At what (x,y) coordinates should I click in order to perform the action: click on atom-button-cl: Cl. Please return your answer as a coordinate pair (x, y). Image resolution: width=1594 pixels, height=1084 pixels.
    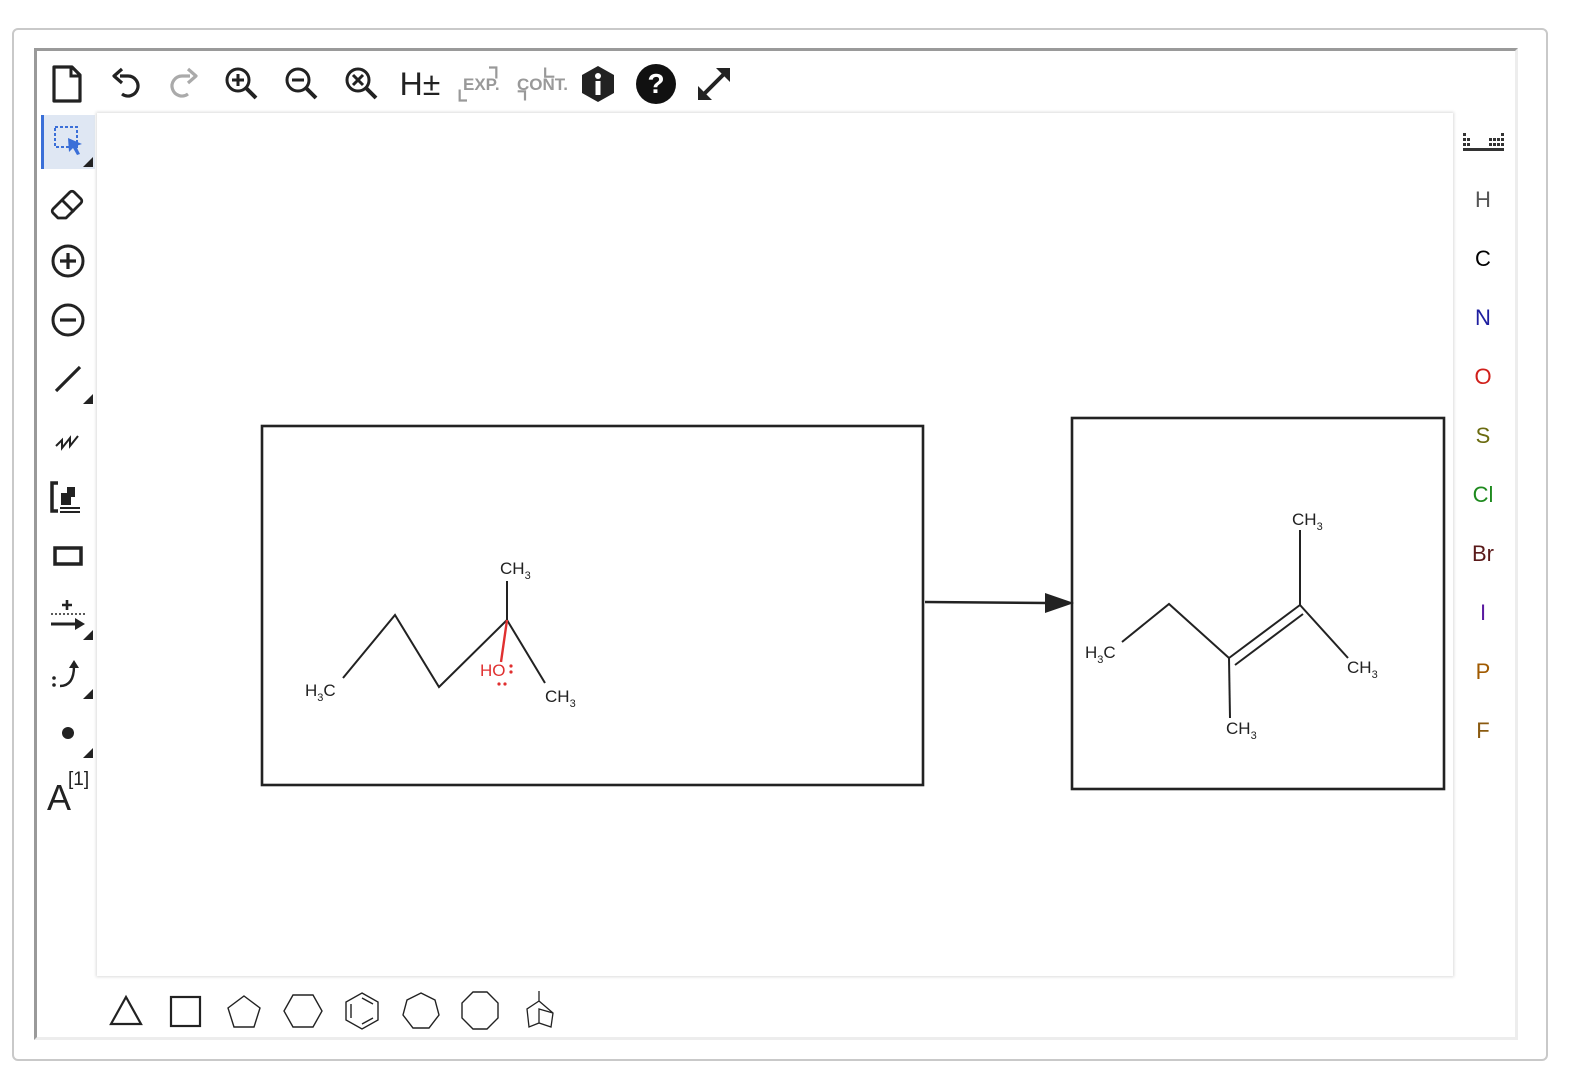
    Looking at the image, I should click on (1483, 495).